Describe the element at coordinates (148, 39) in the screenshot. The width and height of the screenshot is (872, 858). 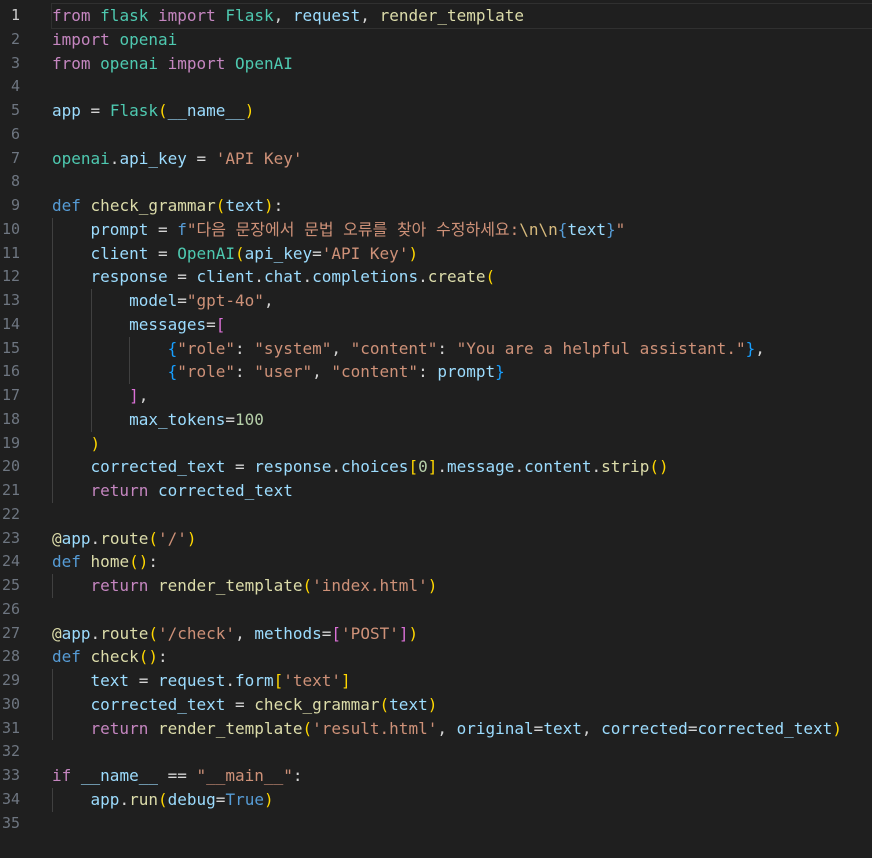
I see `code-token: openai` at that location.